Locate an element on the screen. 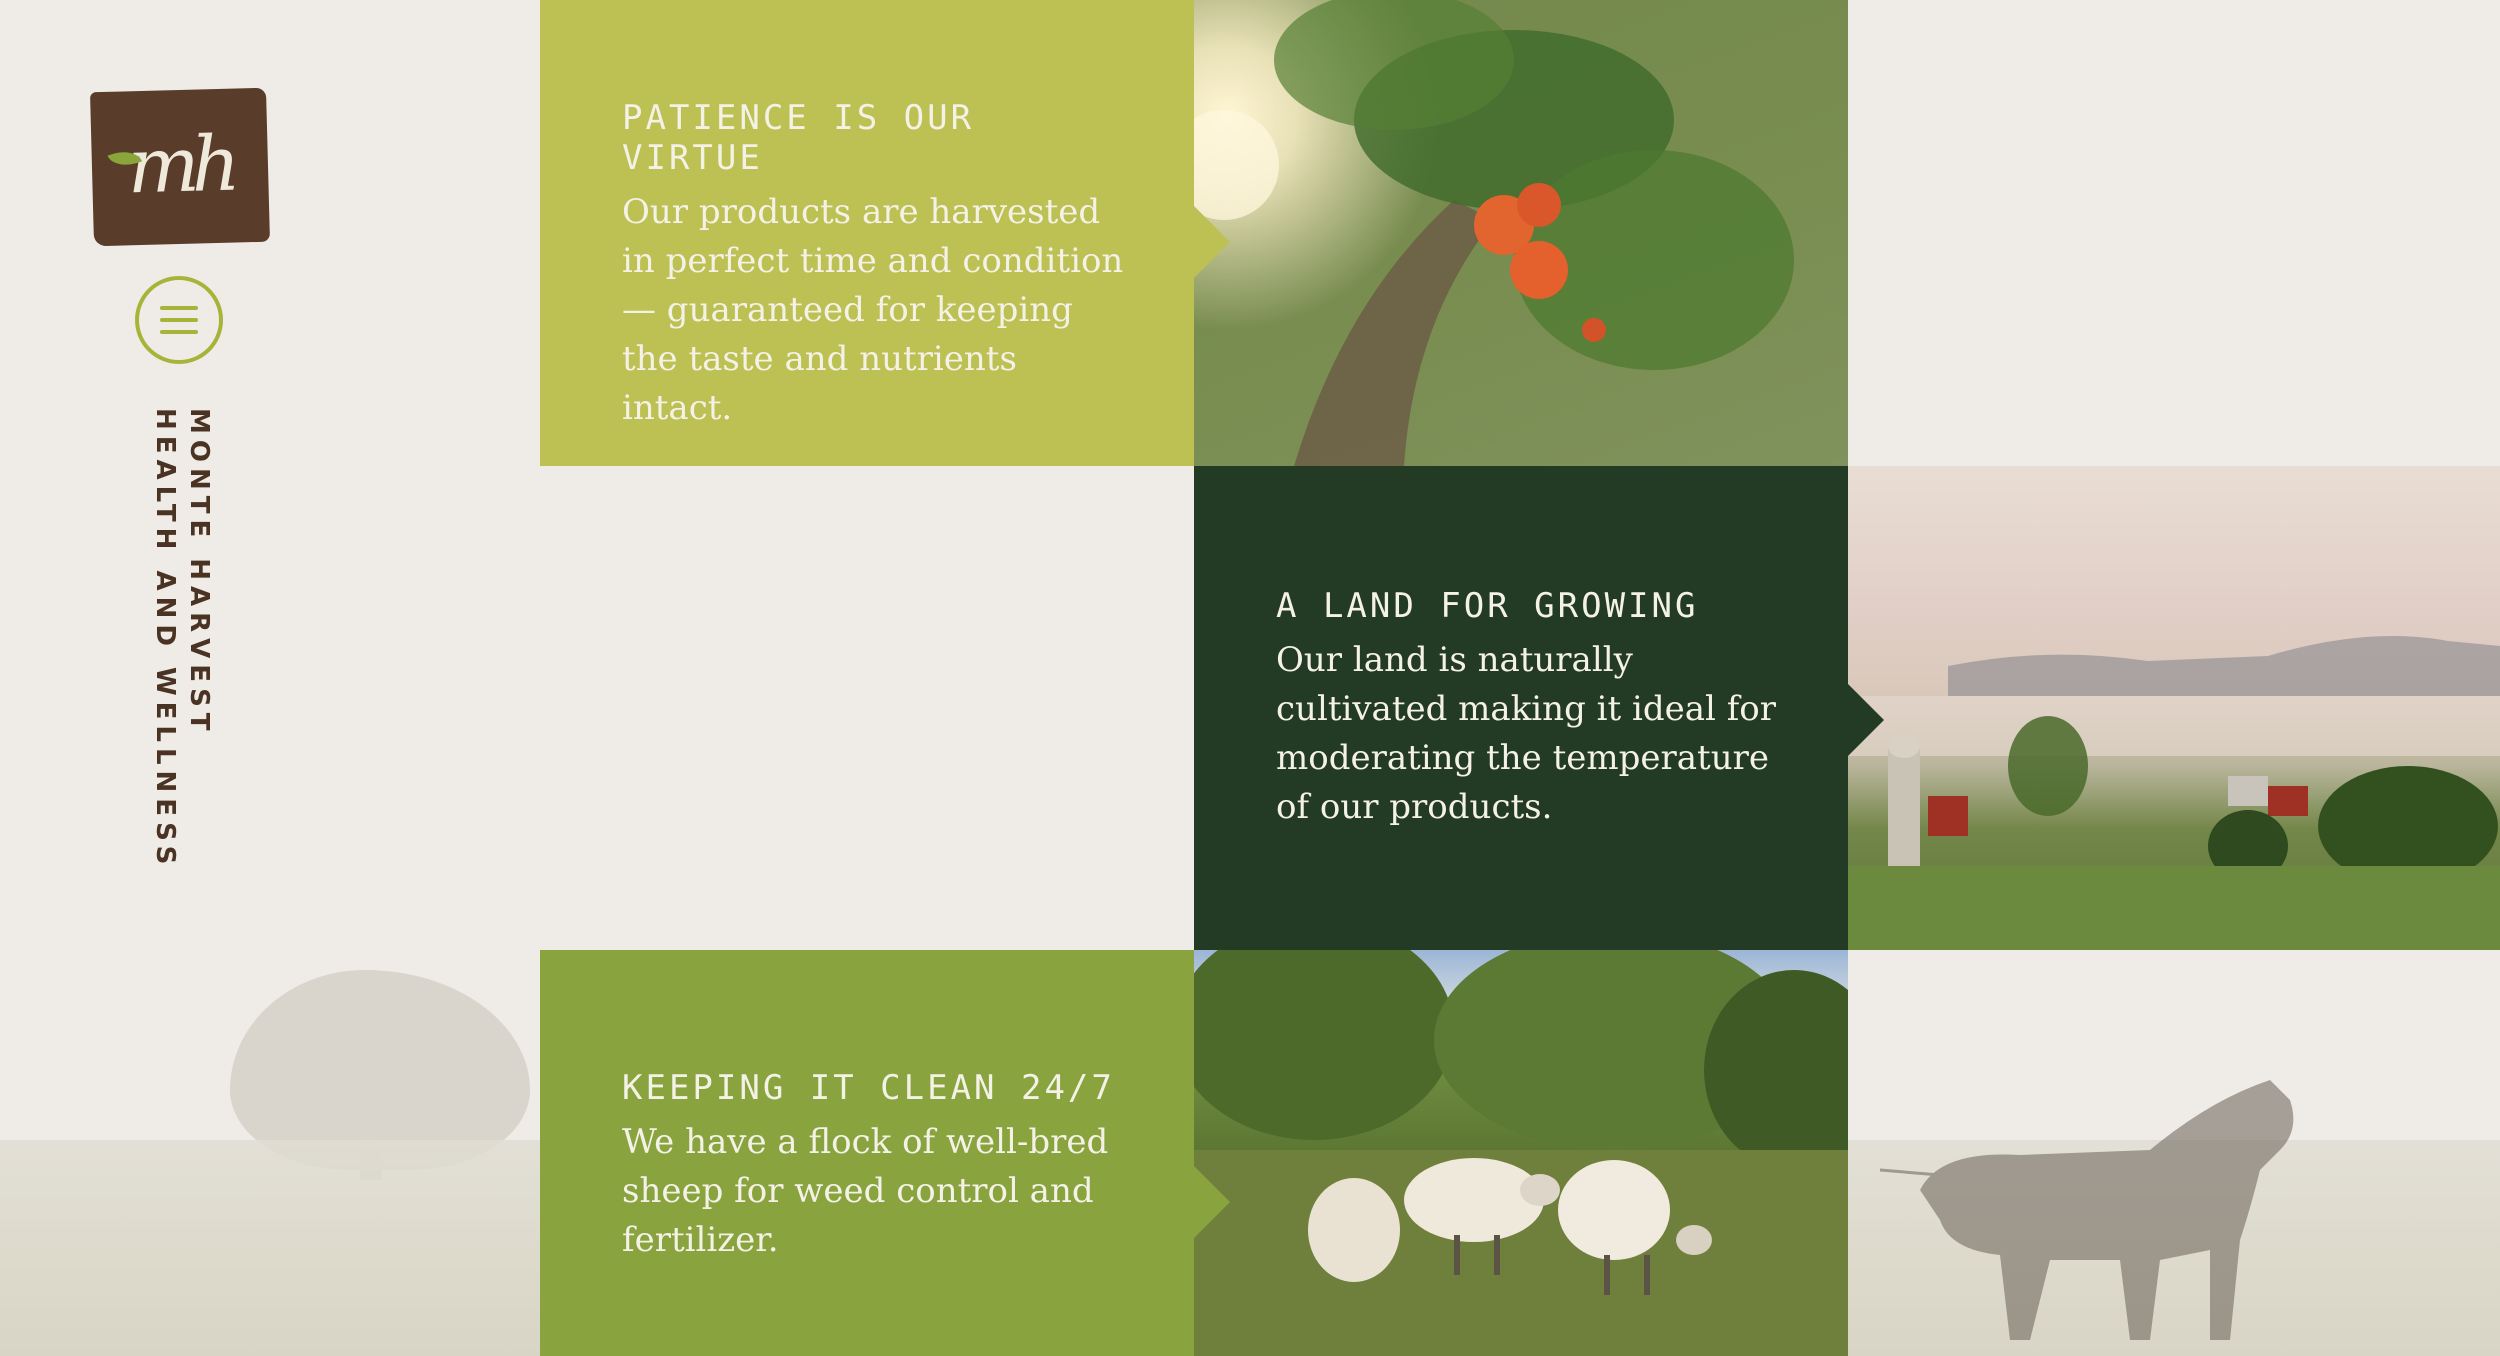  section-title: KEEPING IT CLEAN 24/7 is located at coordinates (868, 1088).